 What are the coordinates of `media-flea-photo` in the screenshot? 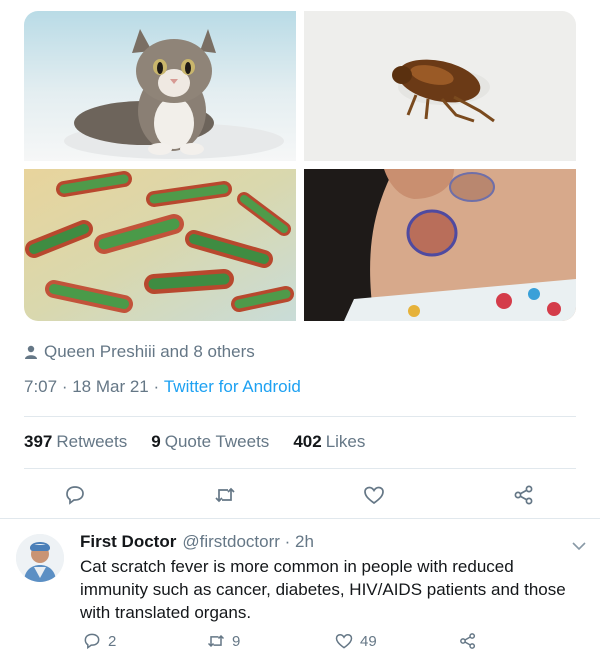 It's located at (440, 86).